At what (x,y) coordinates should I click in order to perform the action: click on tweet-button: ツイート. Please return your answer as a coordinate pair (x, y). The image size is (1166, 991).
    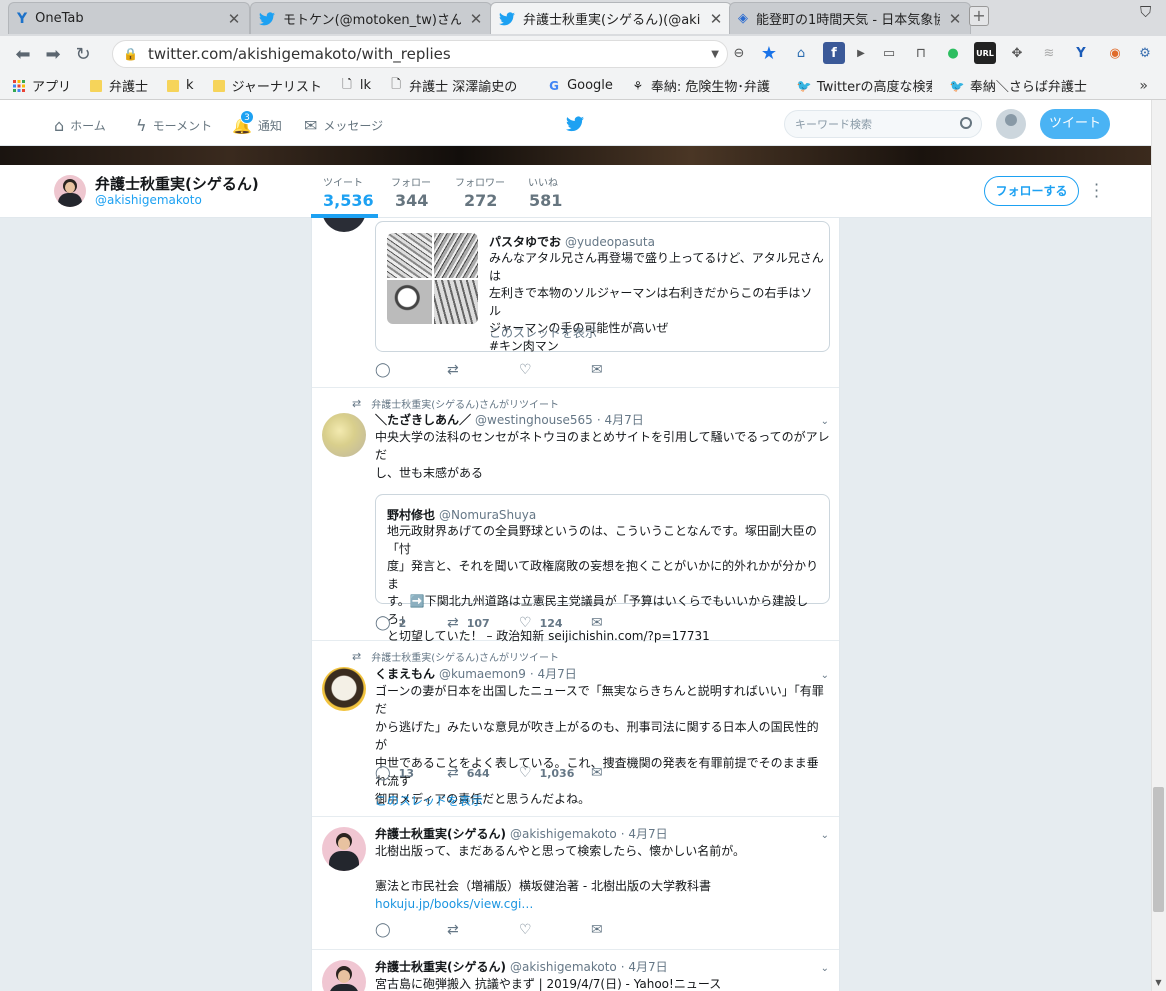
    Looking at the image, I should click on (1075, 124).